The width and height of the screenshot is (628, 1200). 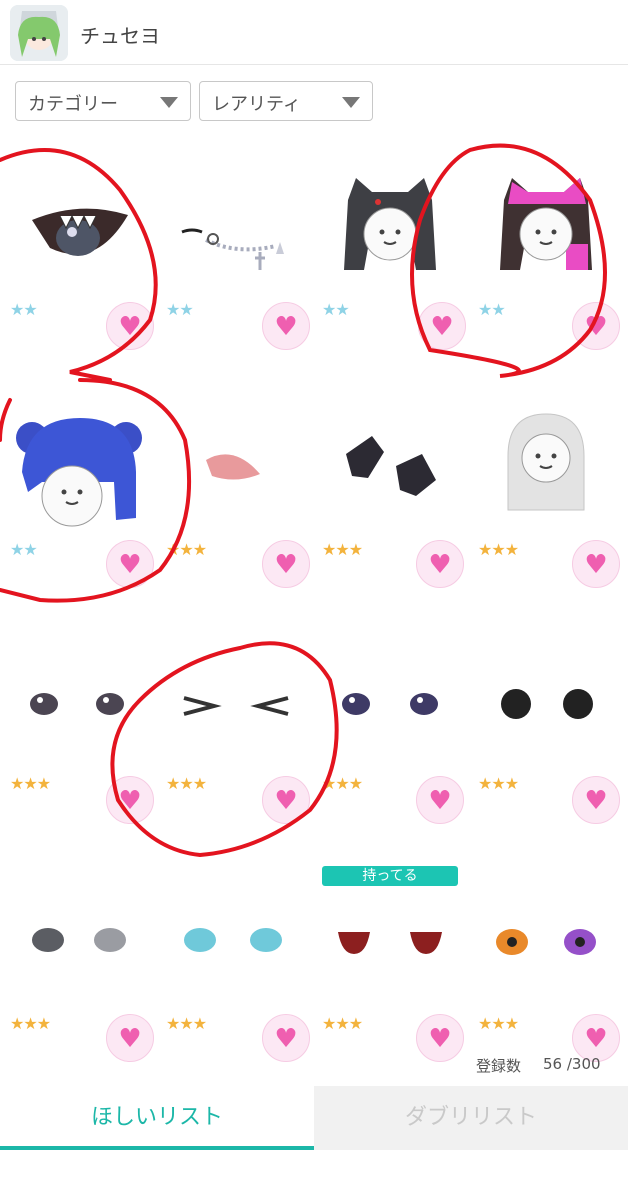 What do you see at coordinates (572, 1064) in the screenshot?
I see `registration-count: 56 /300` at bounding box center [572, 1064].